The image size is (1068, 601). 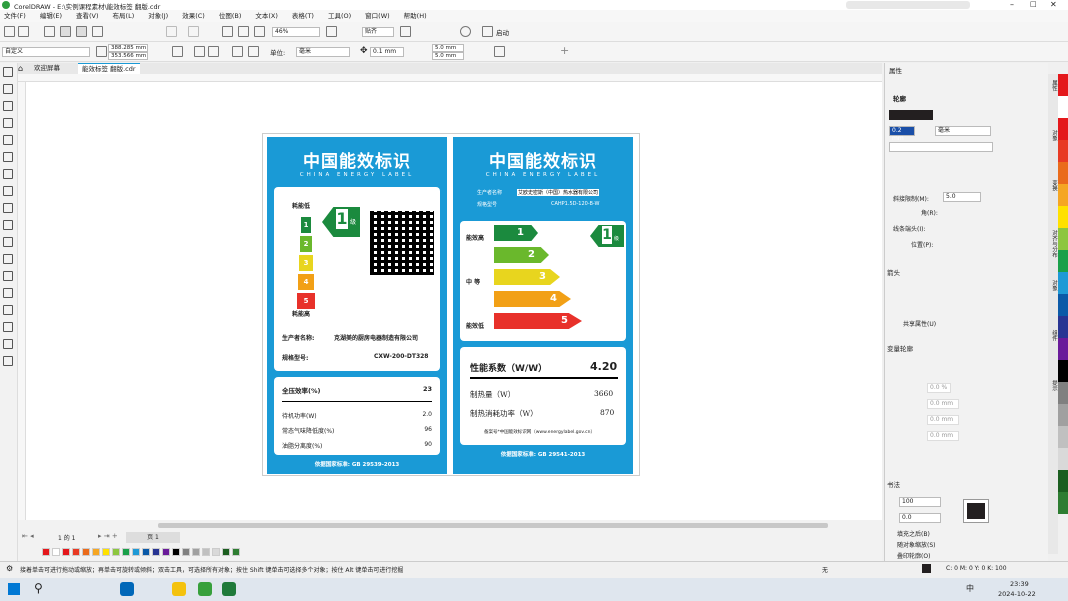 What do you see at coordinates (1053, 244) in the screenshot?
I see `docker-tab: 对齐与分布` at bounding box center [1053, 244].